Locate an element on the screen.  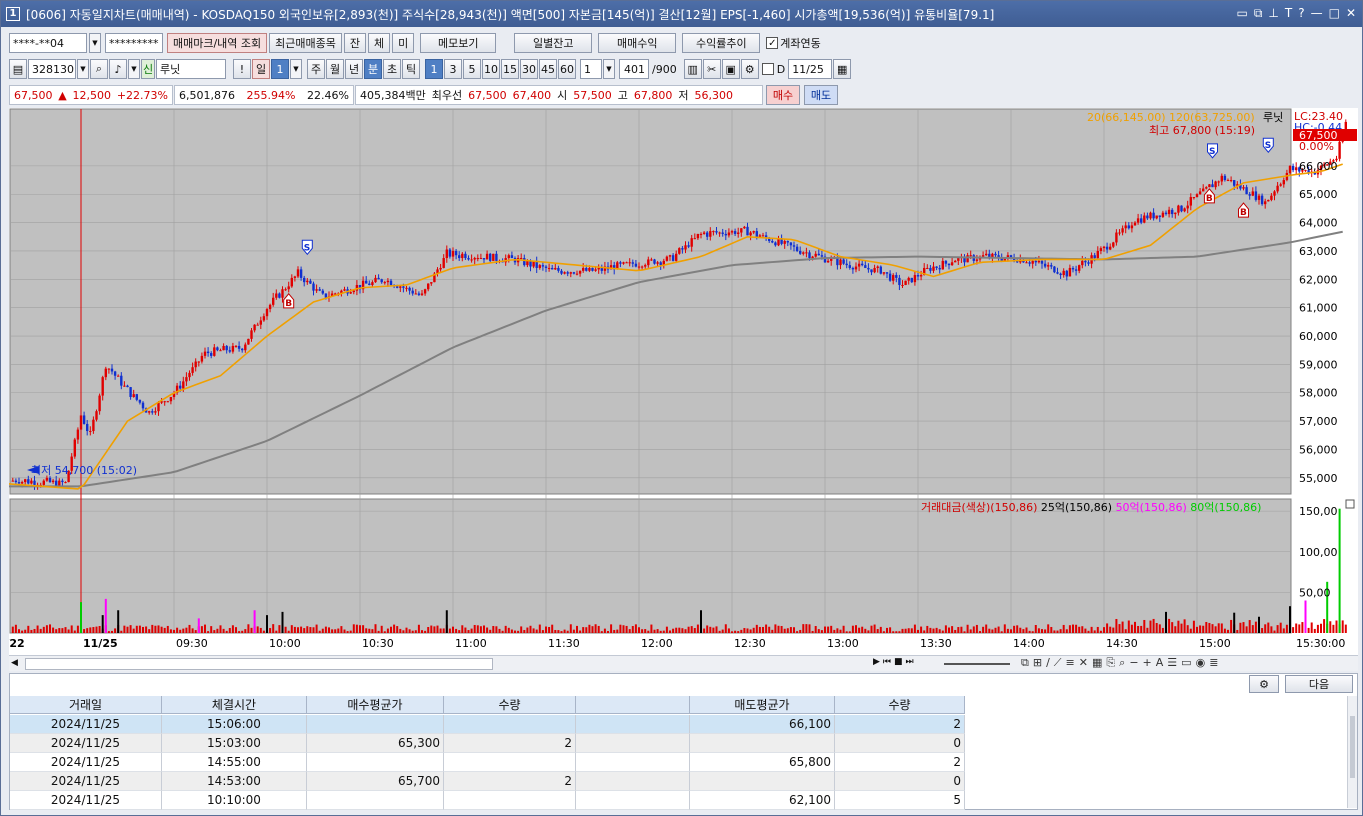
daily-period-button: 일 is located at coordinates (261, 69).